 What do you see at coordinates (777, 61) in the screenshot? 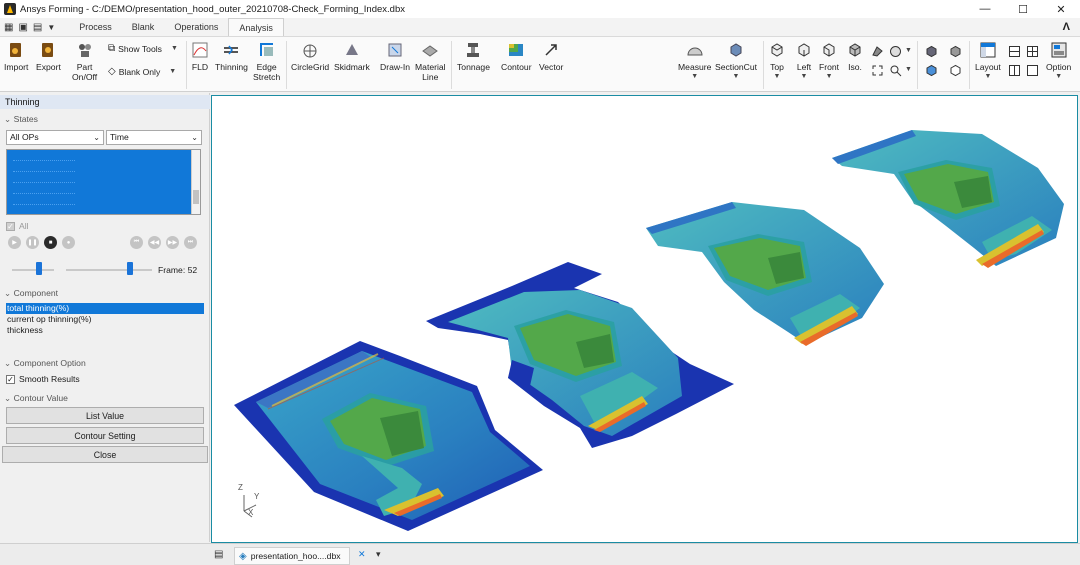
I see `view-top-button: Top ▼` at bounding box center [777, 61].